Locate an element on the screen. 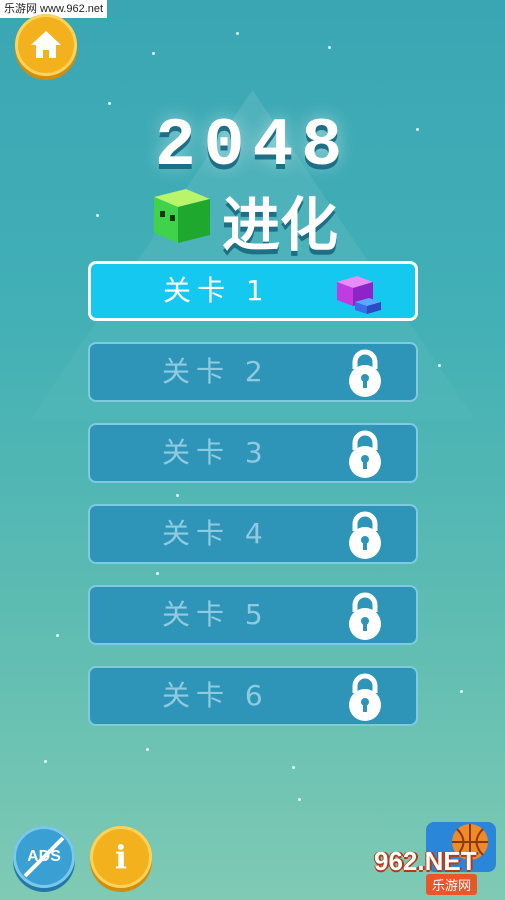 The height and width of the screenshot is (900, 505). remove-ads-button: ADS is located at coordinates (44, 857).